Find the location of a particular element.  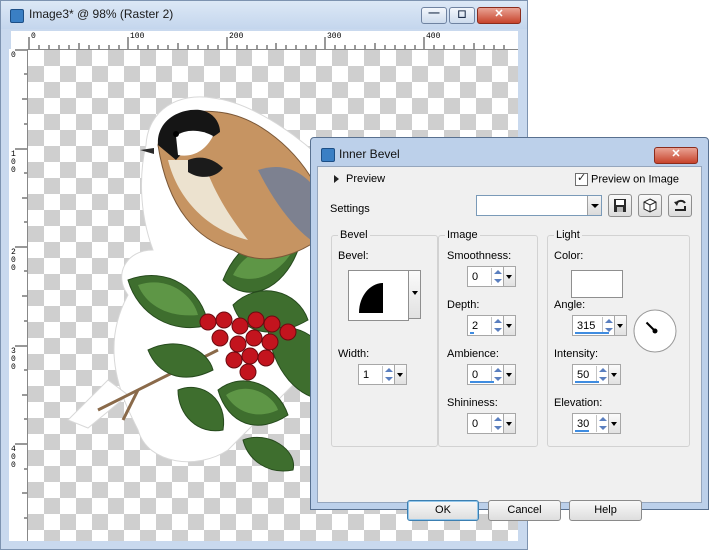

light-color-swatch is located at coordinates (597, 284).